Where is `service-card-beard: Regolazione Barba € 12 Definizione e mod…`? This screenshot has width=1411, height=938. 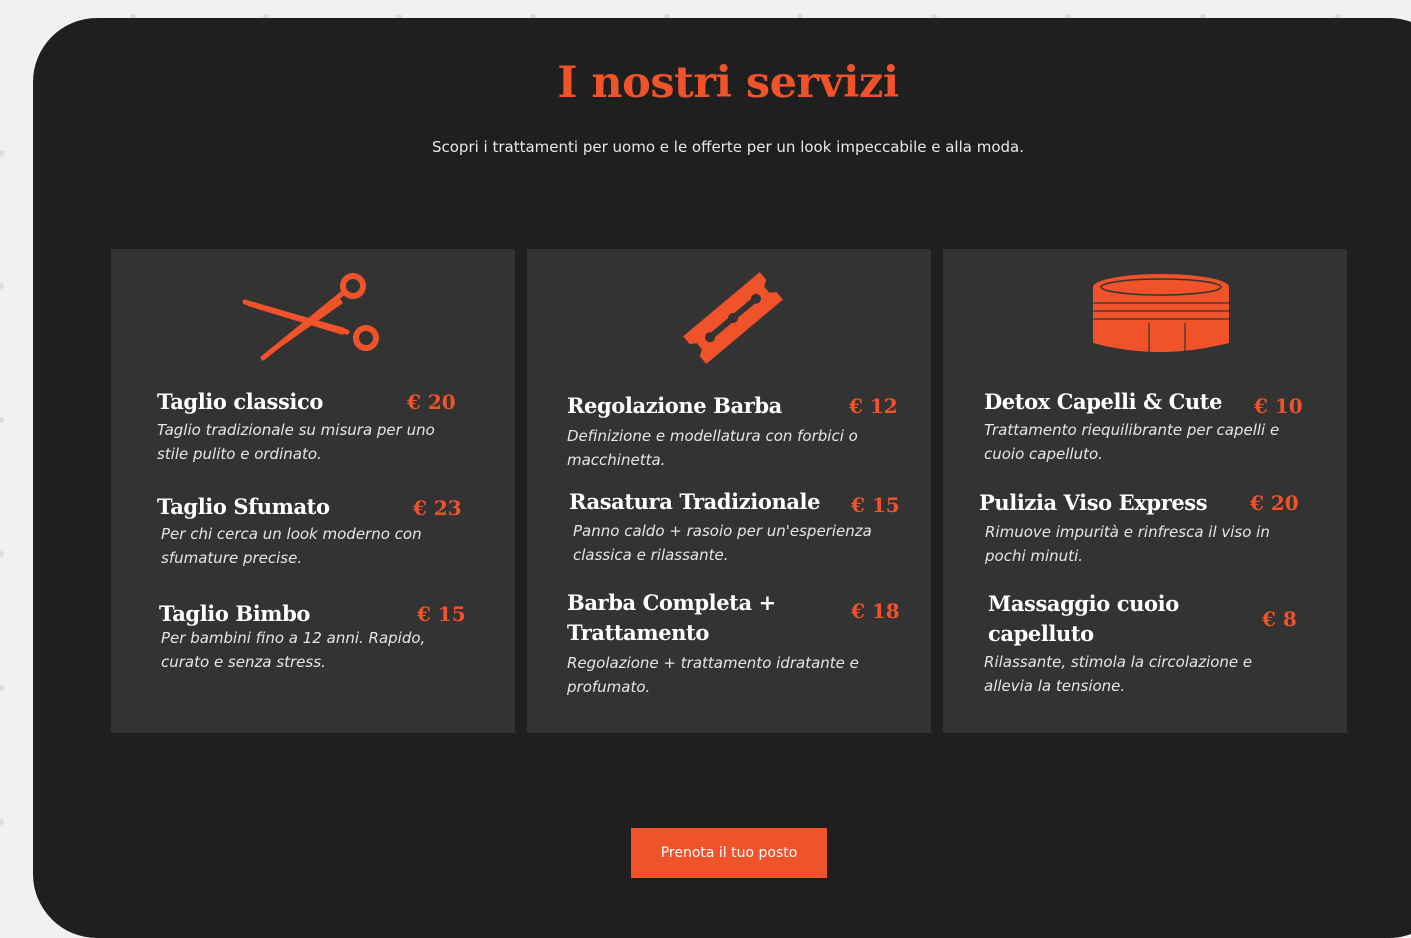
service-card-beard: Regolazione Barba € 12 Definizione e mod… is located at coordinates (729, 491).